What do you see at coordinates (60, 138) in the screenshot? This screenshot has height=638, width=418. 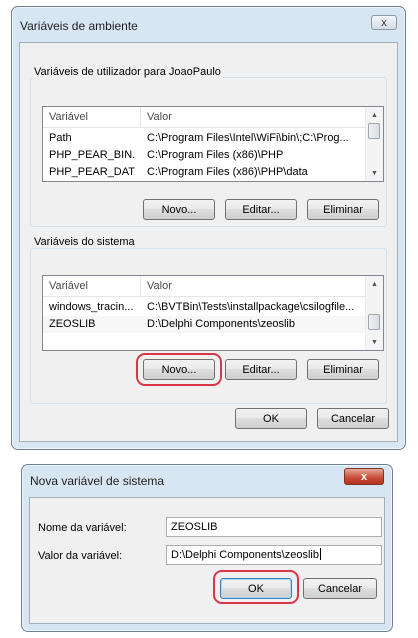 I see `row-variable: Path` at bounding box center [60, 138].